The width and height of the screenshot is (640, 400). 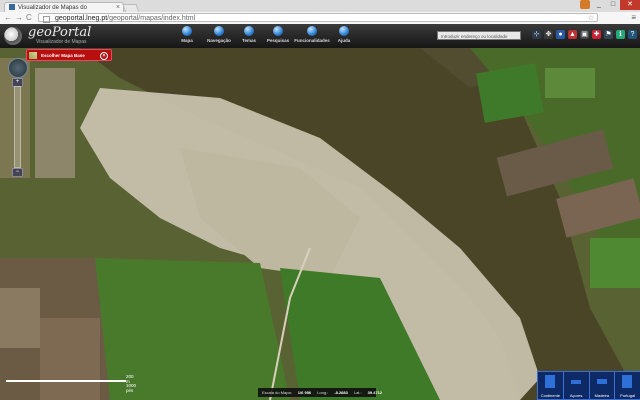 I want to click on region-portugal-button: Portugal, so click(x=627, y=385).